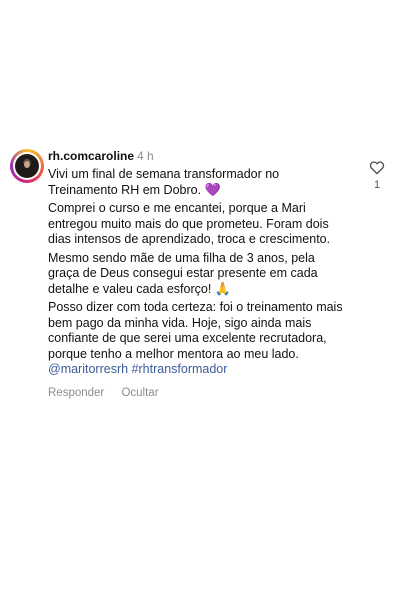  Describe the element at coordinates (145, 156) in the screenshot. I see `comment-time: 4 h` at that location.